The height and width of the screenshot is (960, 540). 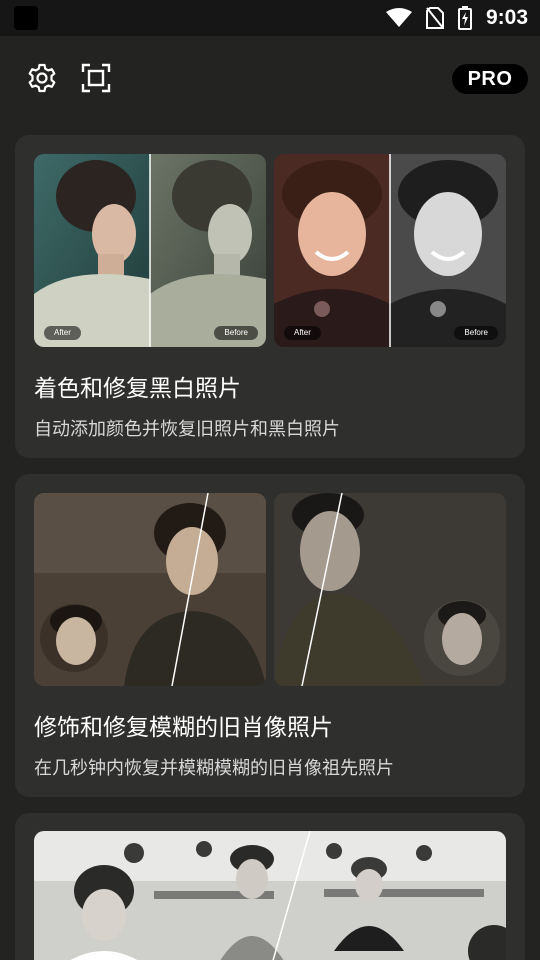 I want to click on classroom-photo-image, so click(x=270, y=895).